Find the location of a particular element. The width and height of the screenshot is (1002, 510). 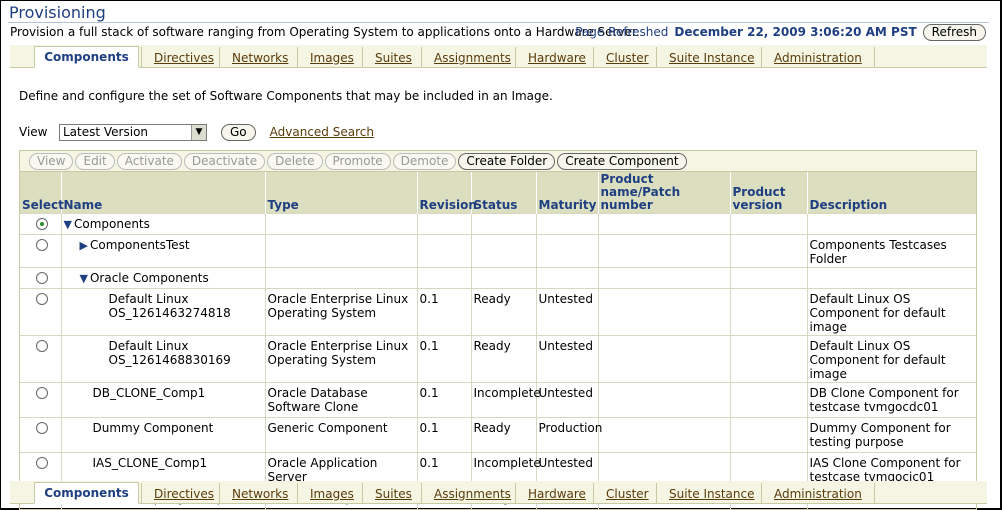

col-description: Description is located at coordinates (891, 193).